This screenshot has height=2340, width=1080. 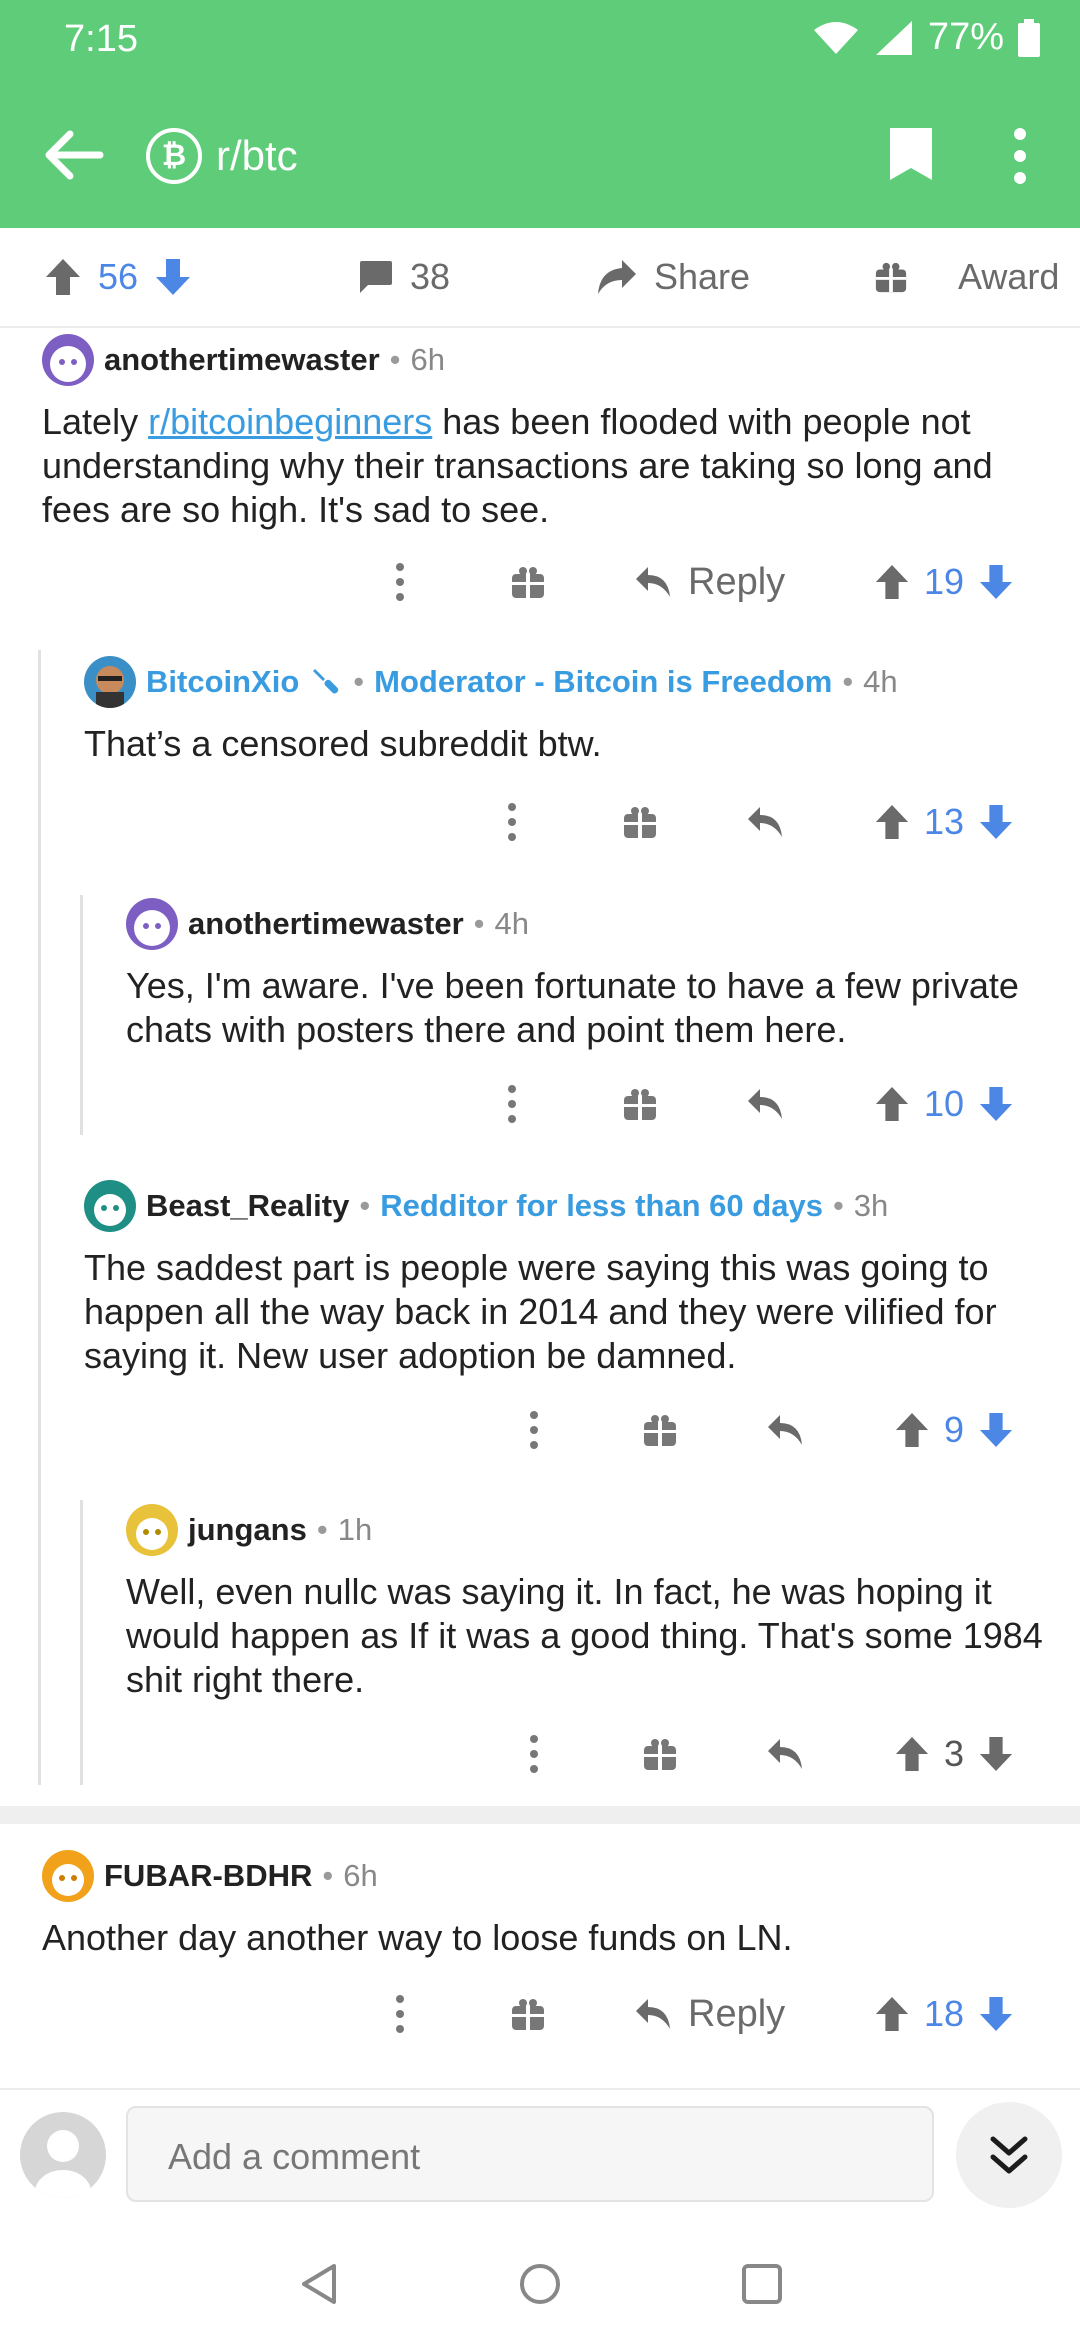 What do you see at coordinates (290, 421) in the screenshot?
I see `subreddit-link: r/bitcoinbeginners` at bounding box center [290, 421].